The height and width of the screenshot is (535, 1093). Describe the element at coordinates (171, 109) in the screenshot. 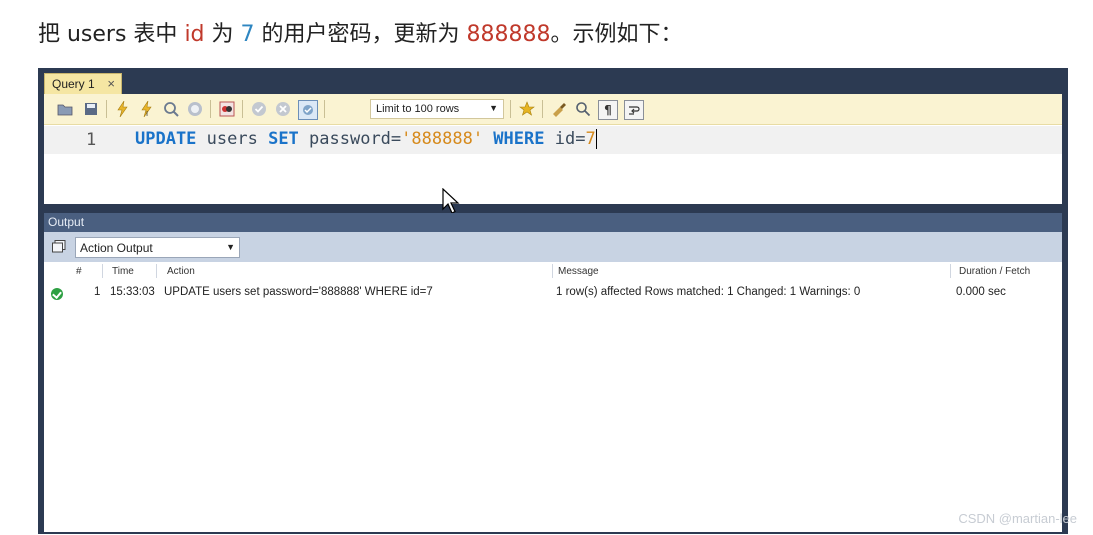

I see `explain-icon` at that location.